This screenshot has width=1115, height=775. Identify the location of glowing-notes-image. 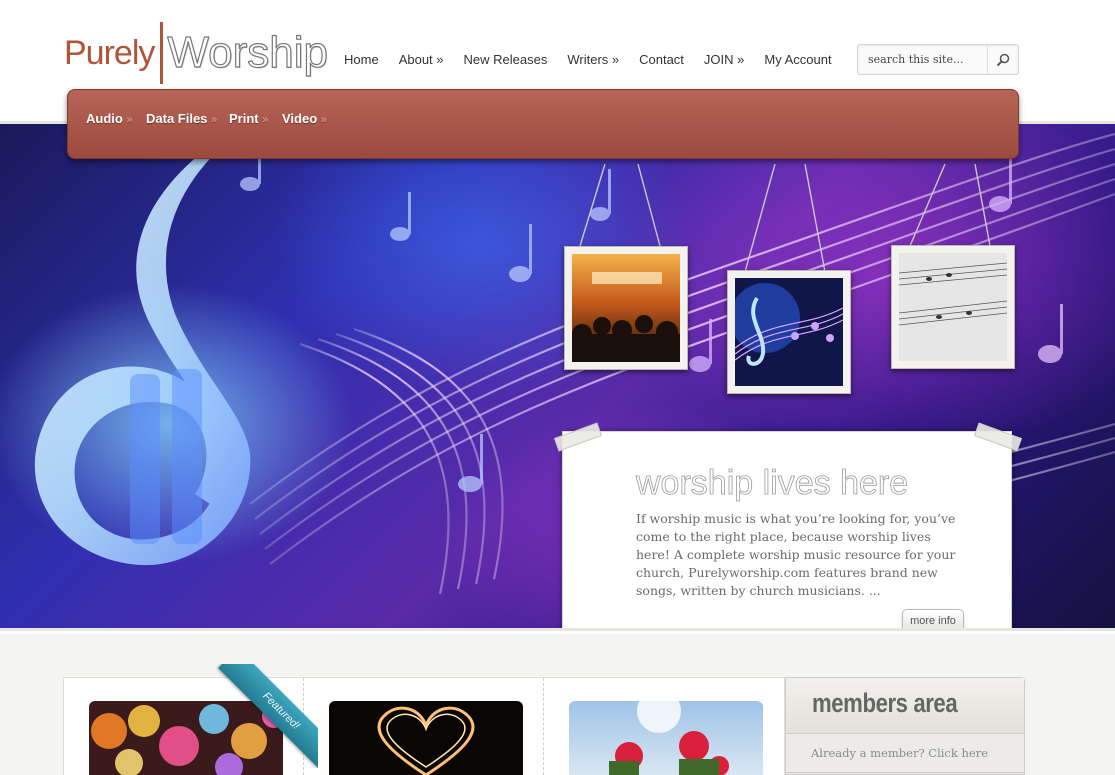
(787, 332).